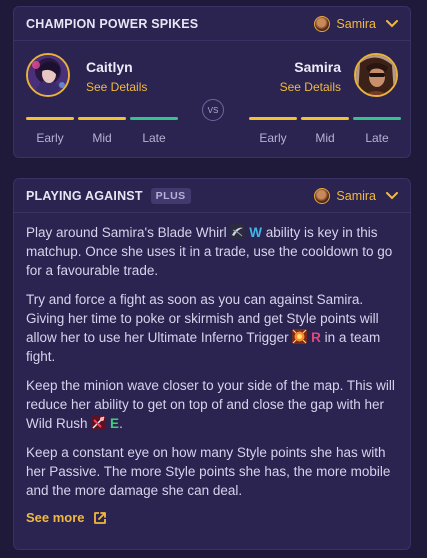 Image resolution: width=427 pixels, height=558 pixels. What do you see at coordinates (112, 23) in the screenshot?
I see `panel-title: CHAMPION POWER SPIKES` at bounding box center [112, 23].